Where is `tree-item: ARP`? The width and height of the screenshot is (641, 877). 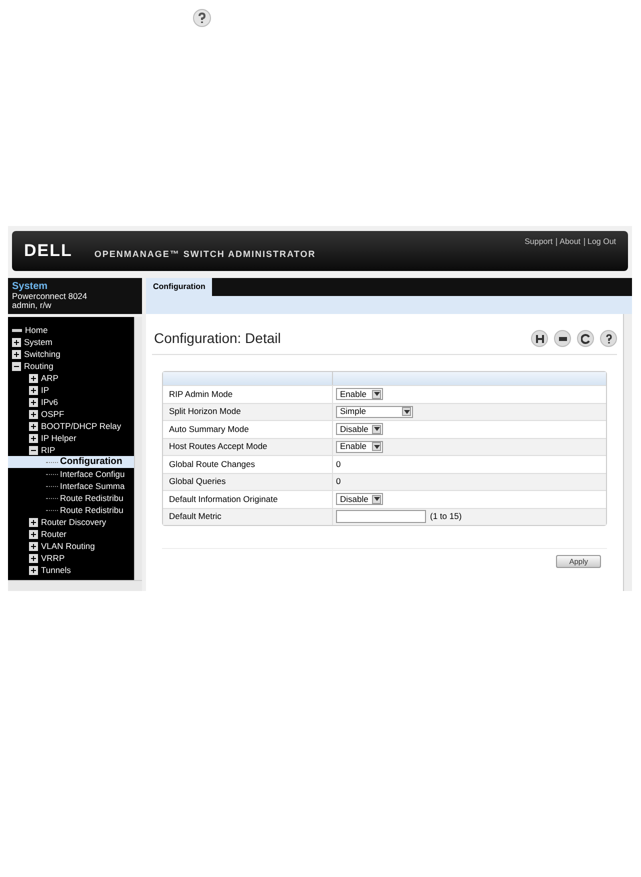 tree-item: ARP is located at coordinates (49, 378).